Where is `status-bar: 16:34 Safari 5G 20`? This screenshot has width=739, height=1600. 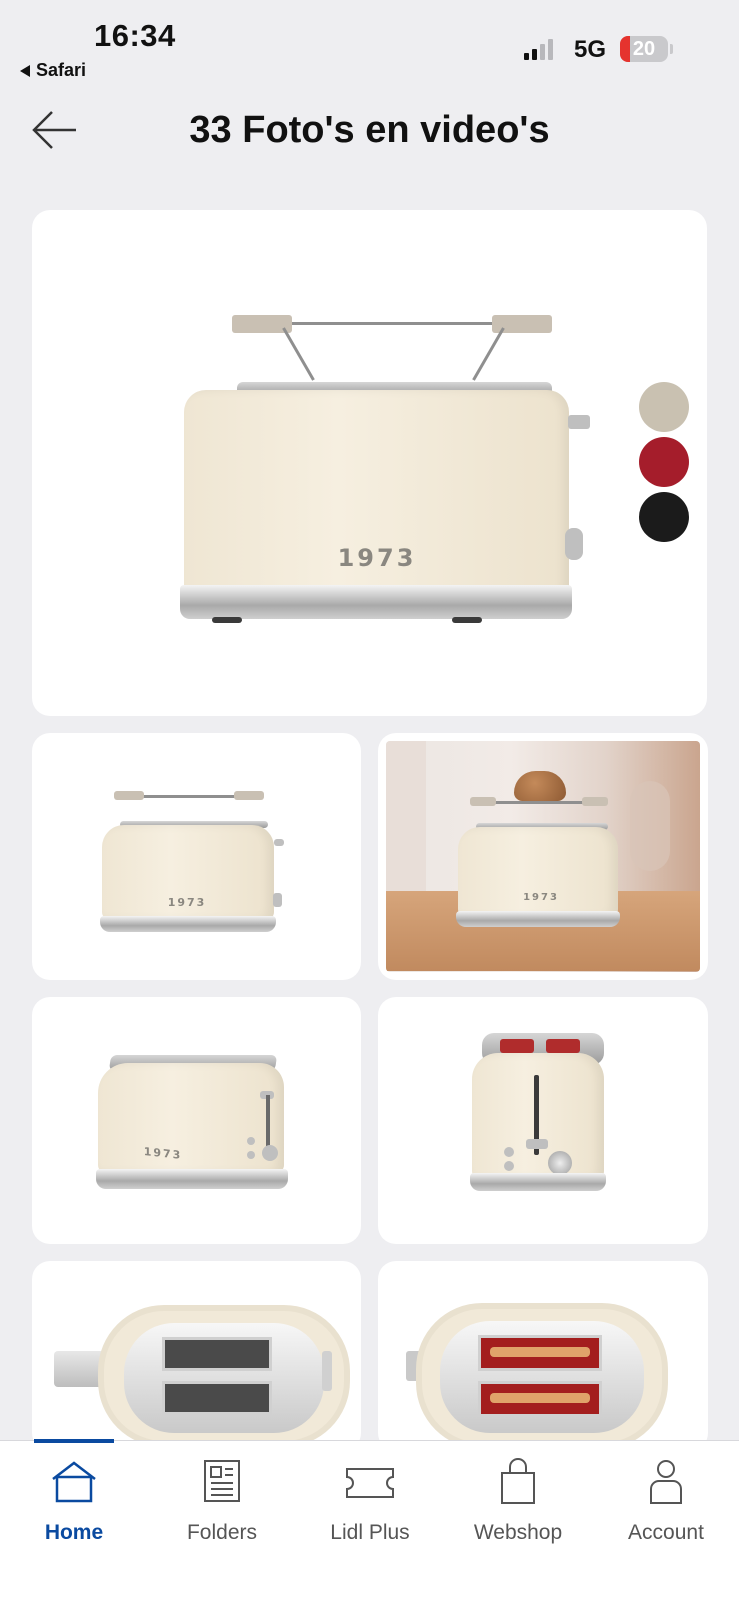 status-bar: 16:34 Safari 5G 20 is located at coordinates (369, 45).